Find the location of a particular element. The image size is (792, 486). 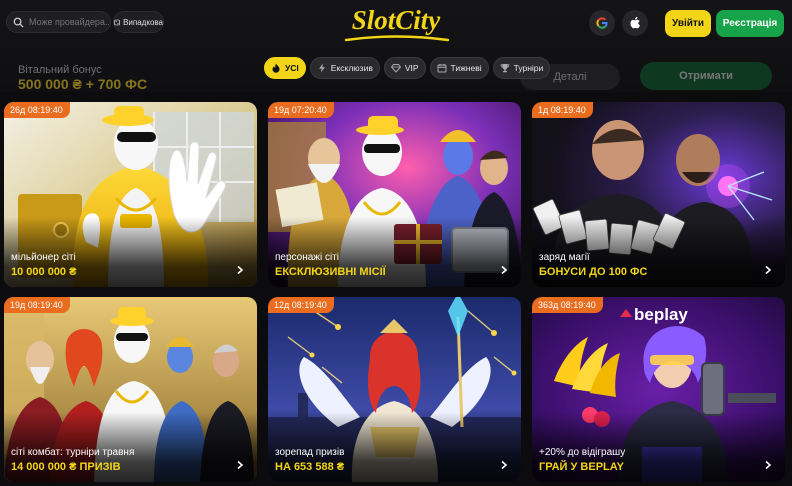

card-subtitle: зорепад призів is located at coordinates (310, 452).